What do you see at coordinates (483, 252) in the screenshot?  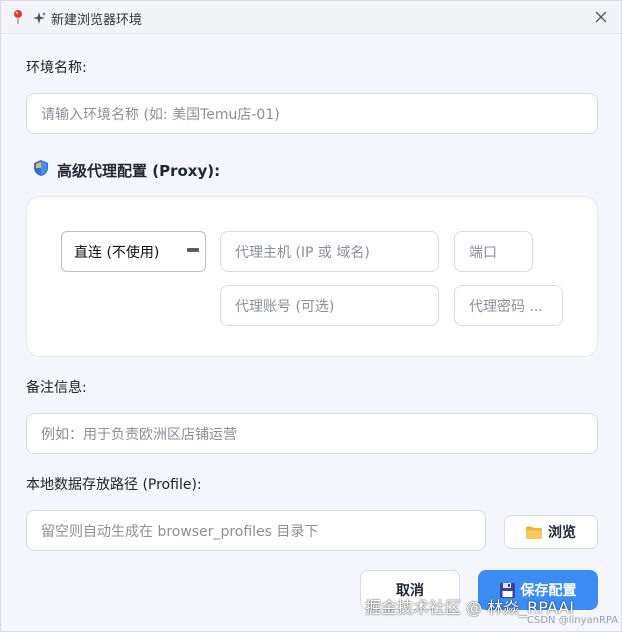 I see `proxy-port-placeholder: 端口` at bounding box center [483, 252].